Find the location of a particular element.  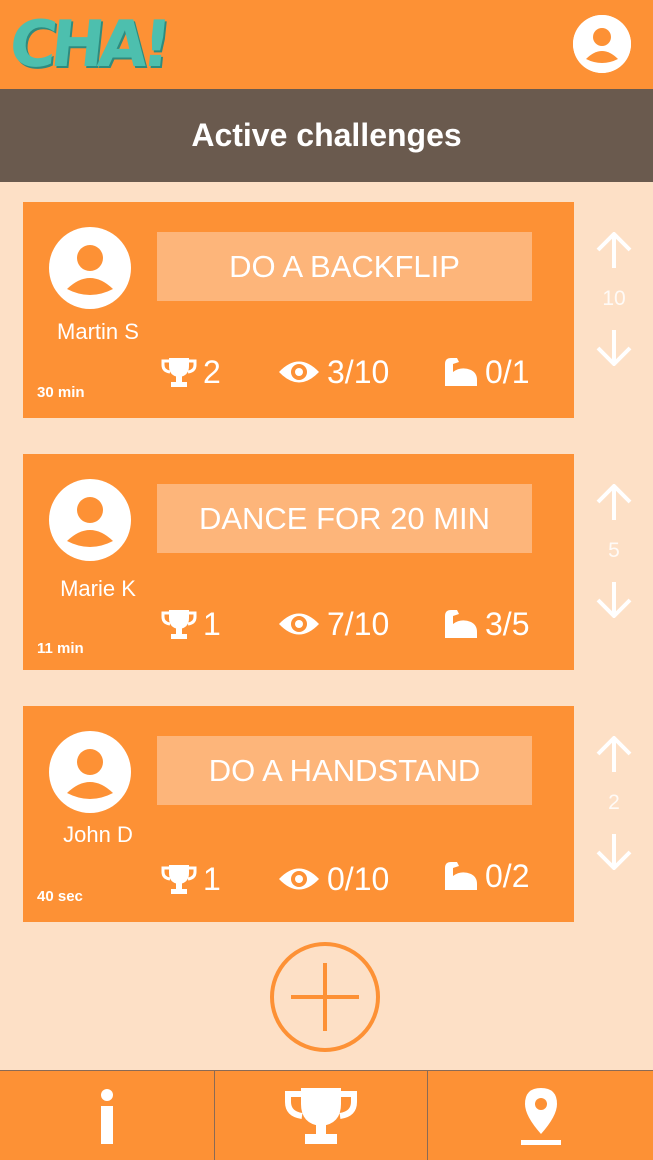

account-circle-icon is located at coordinates (602, 44).